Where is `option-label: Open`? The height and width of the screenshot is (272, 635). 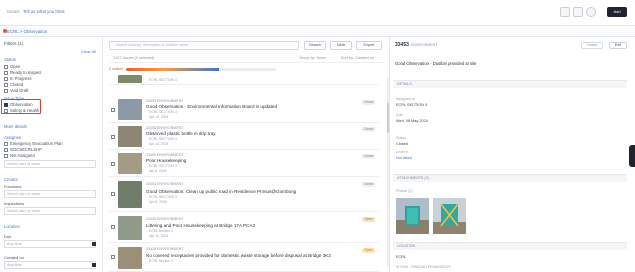
option-label: Open is located at coordinates (15, 66).